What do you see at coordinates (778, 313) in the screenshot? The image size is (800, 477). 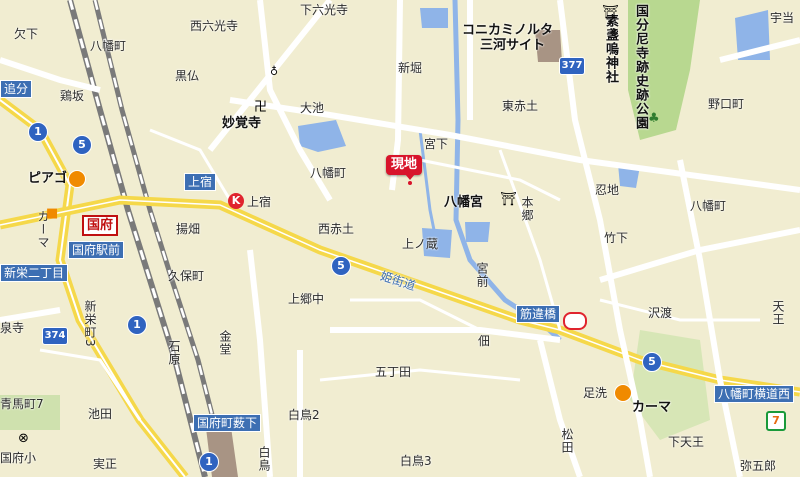 I see `place-label: 天王` at bounding box center [778, 313].